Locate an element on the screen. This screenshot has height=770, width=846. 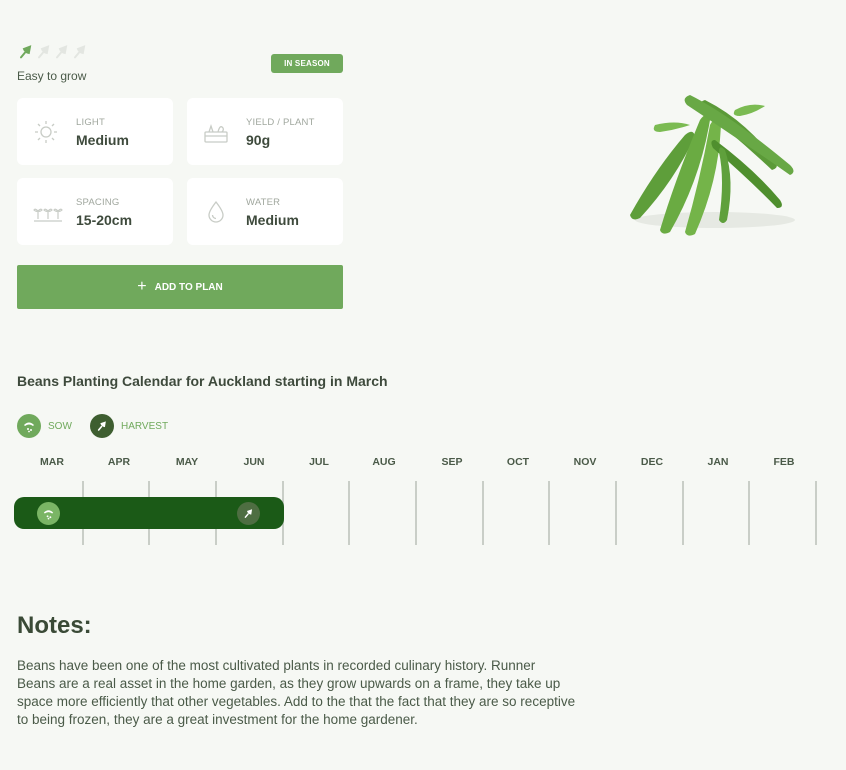
notes-title: Notes: is located at coordinates (54, 625).